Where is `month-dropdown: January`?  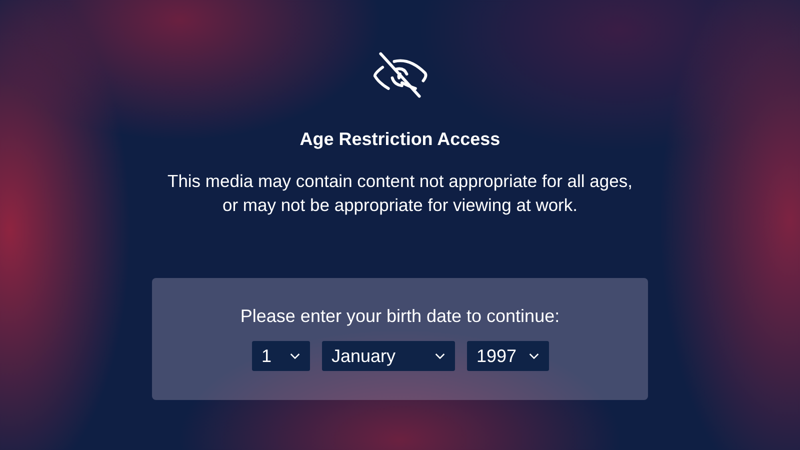
month-dropdown: January is located at coordinates (388, 356).